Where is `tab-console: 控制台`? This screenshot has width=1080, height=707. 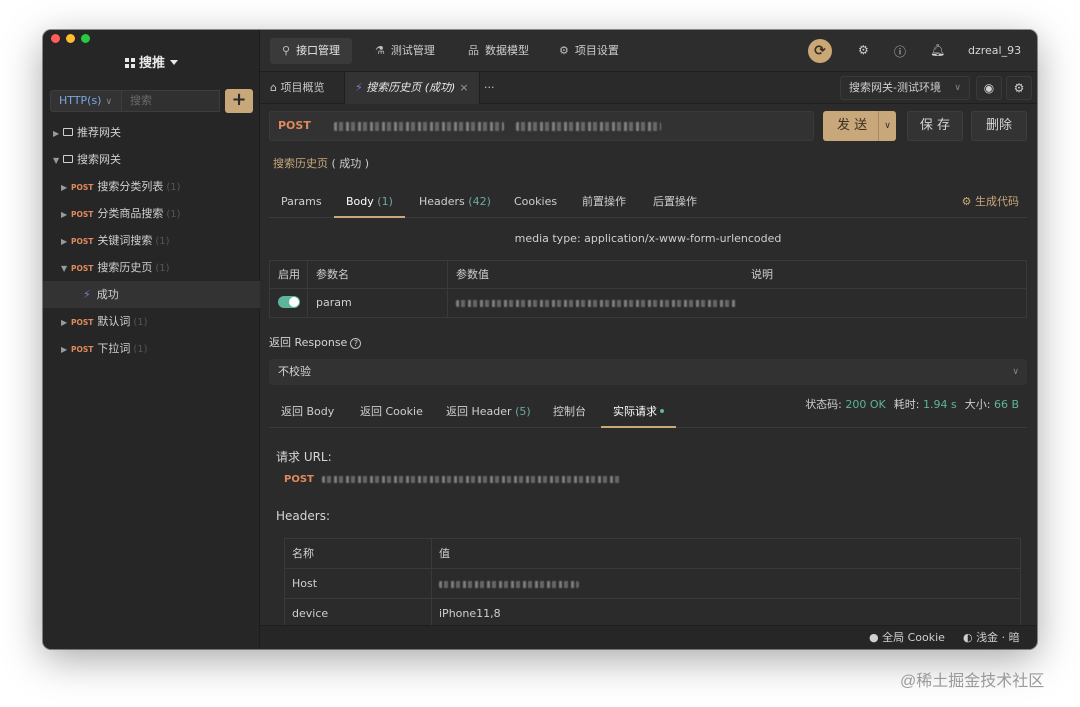
tab-console: 控制台 is located at coordinates (569, 412).